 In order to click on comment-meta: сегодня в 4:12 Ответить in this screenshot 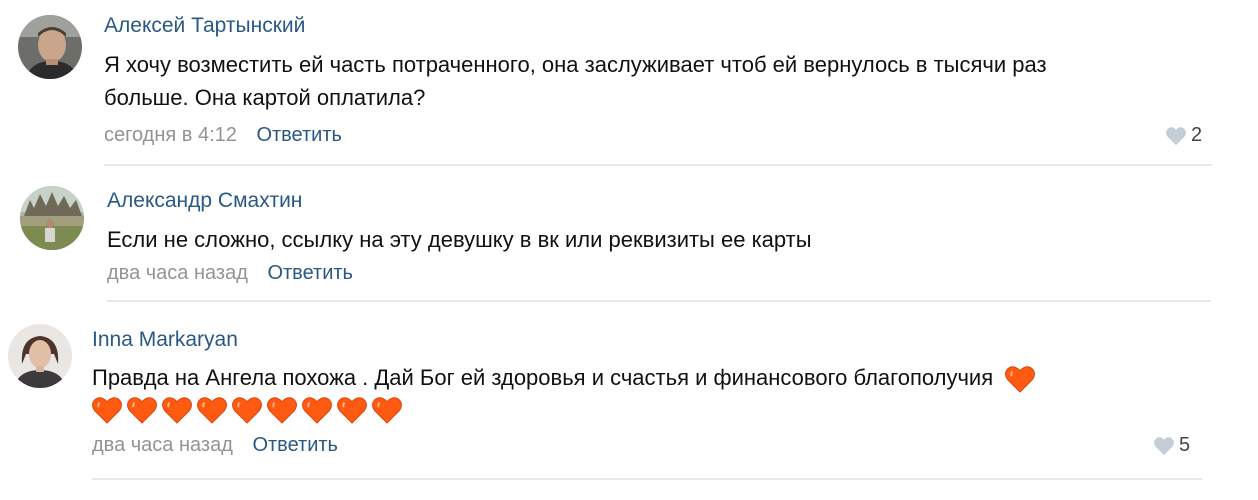, I will do `click(223, 135)`.